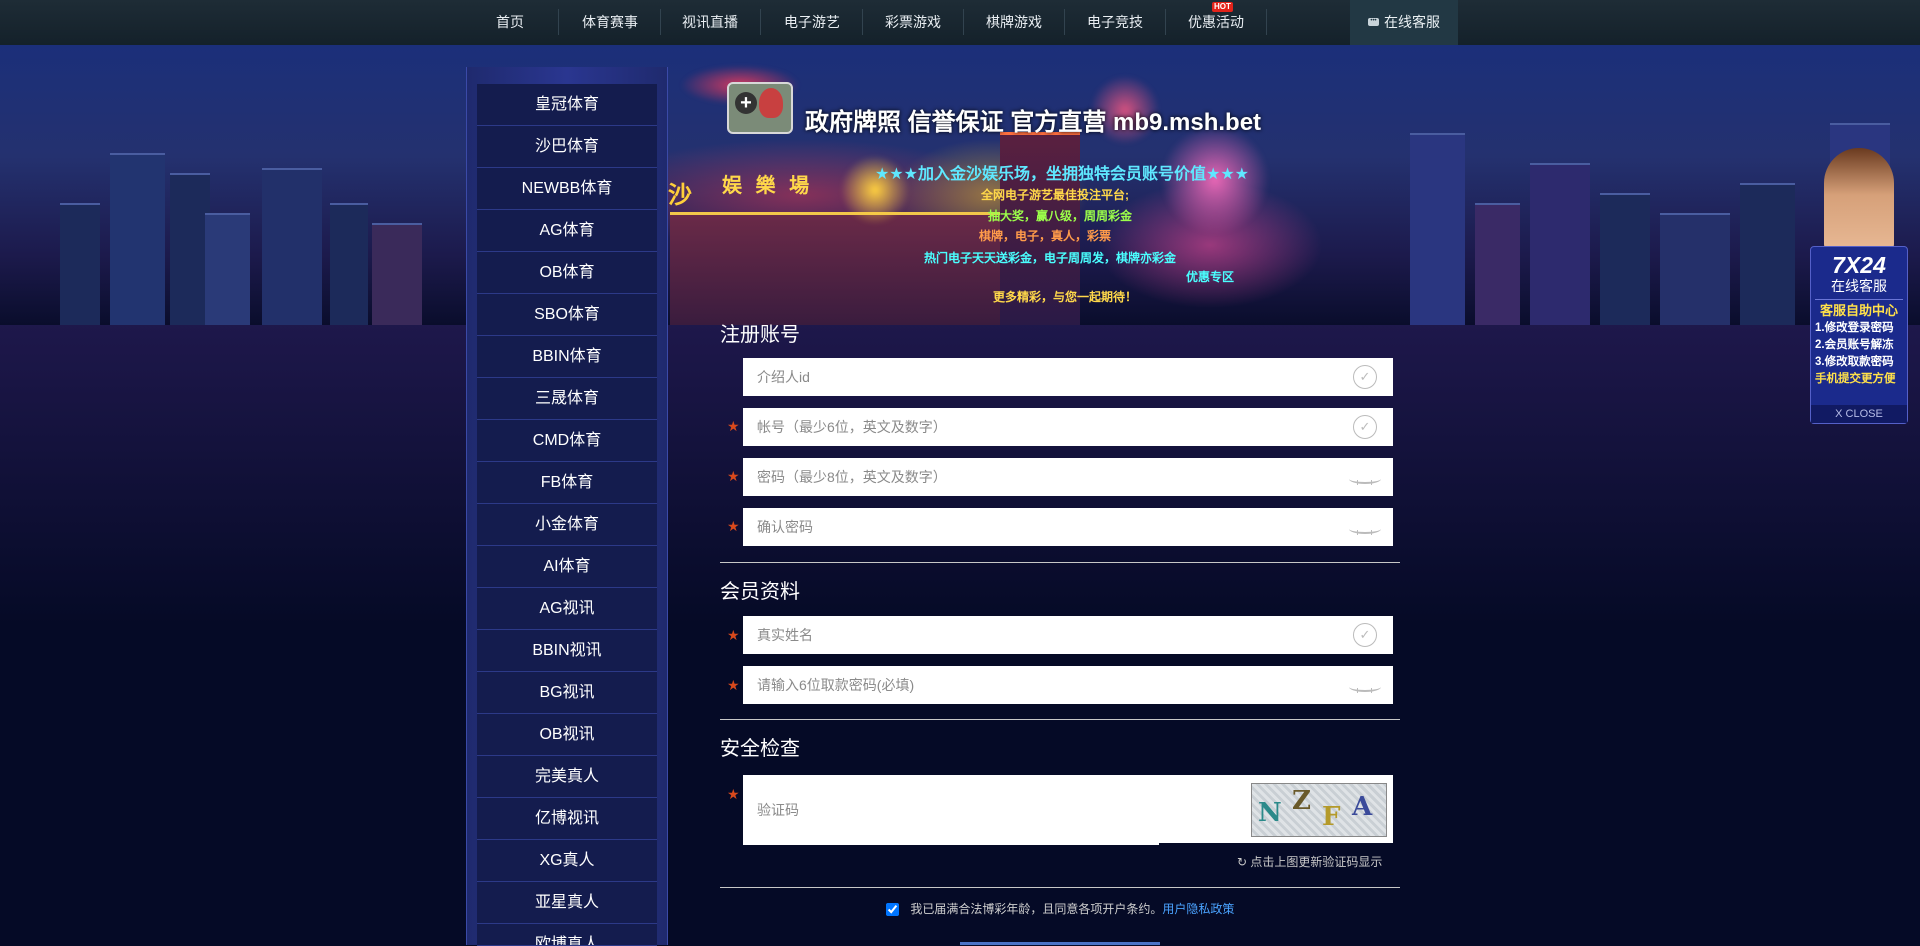  What do you see at coordinates (760, 749) in the screenshot?
I see `security-section-title: 安全检查` at bounding box center [760, 749].